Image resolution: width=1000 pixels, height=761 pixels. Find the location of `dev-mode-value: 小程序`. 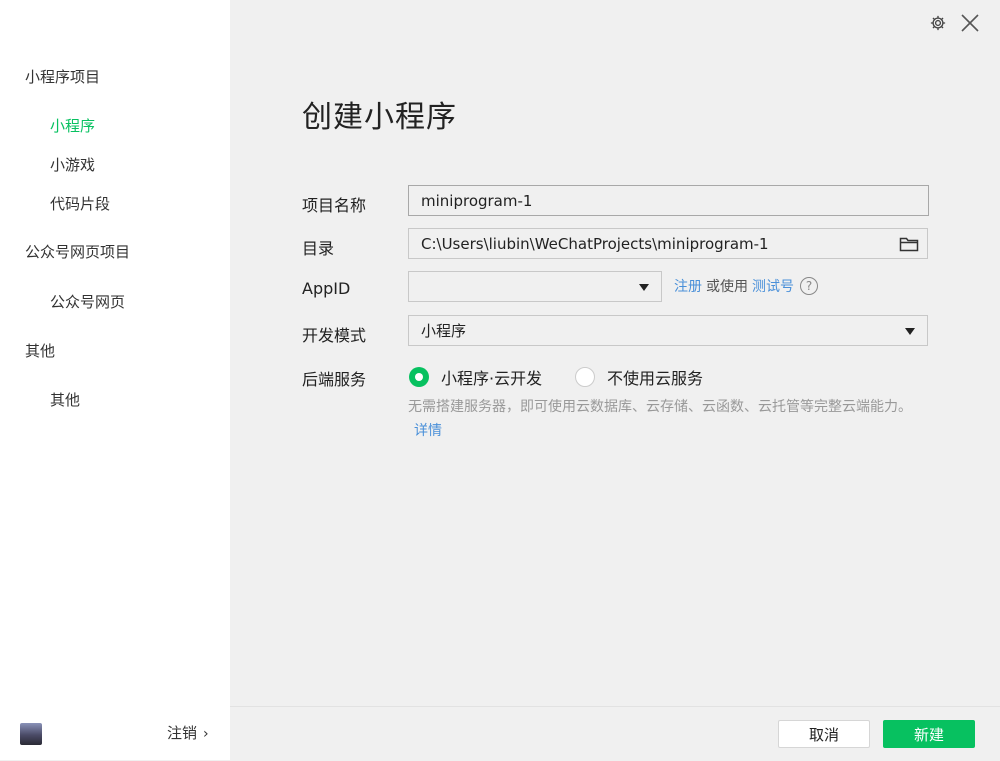

dev-mode-value: 小程序 is located at coordinates (444, 331).